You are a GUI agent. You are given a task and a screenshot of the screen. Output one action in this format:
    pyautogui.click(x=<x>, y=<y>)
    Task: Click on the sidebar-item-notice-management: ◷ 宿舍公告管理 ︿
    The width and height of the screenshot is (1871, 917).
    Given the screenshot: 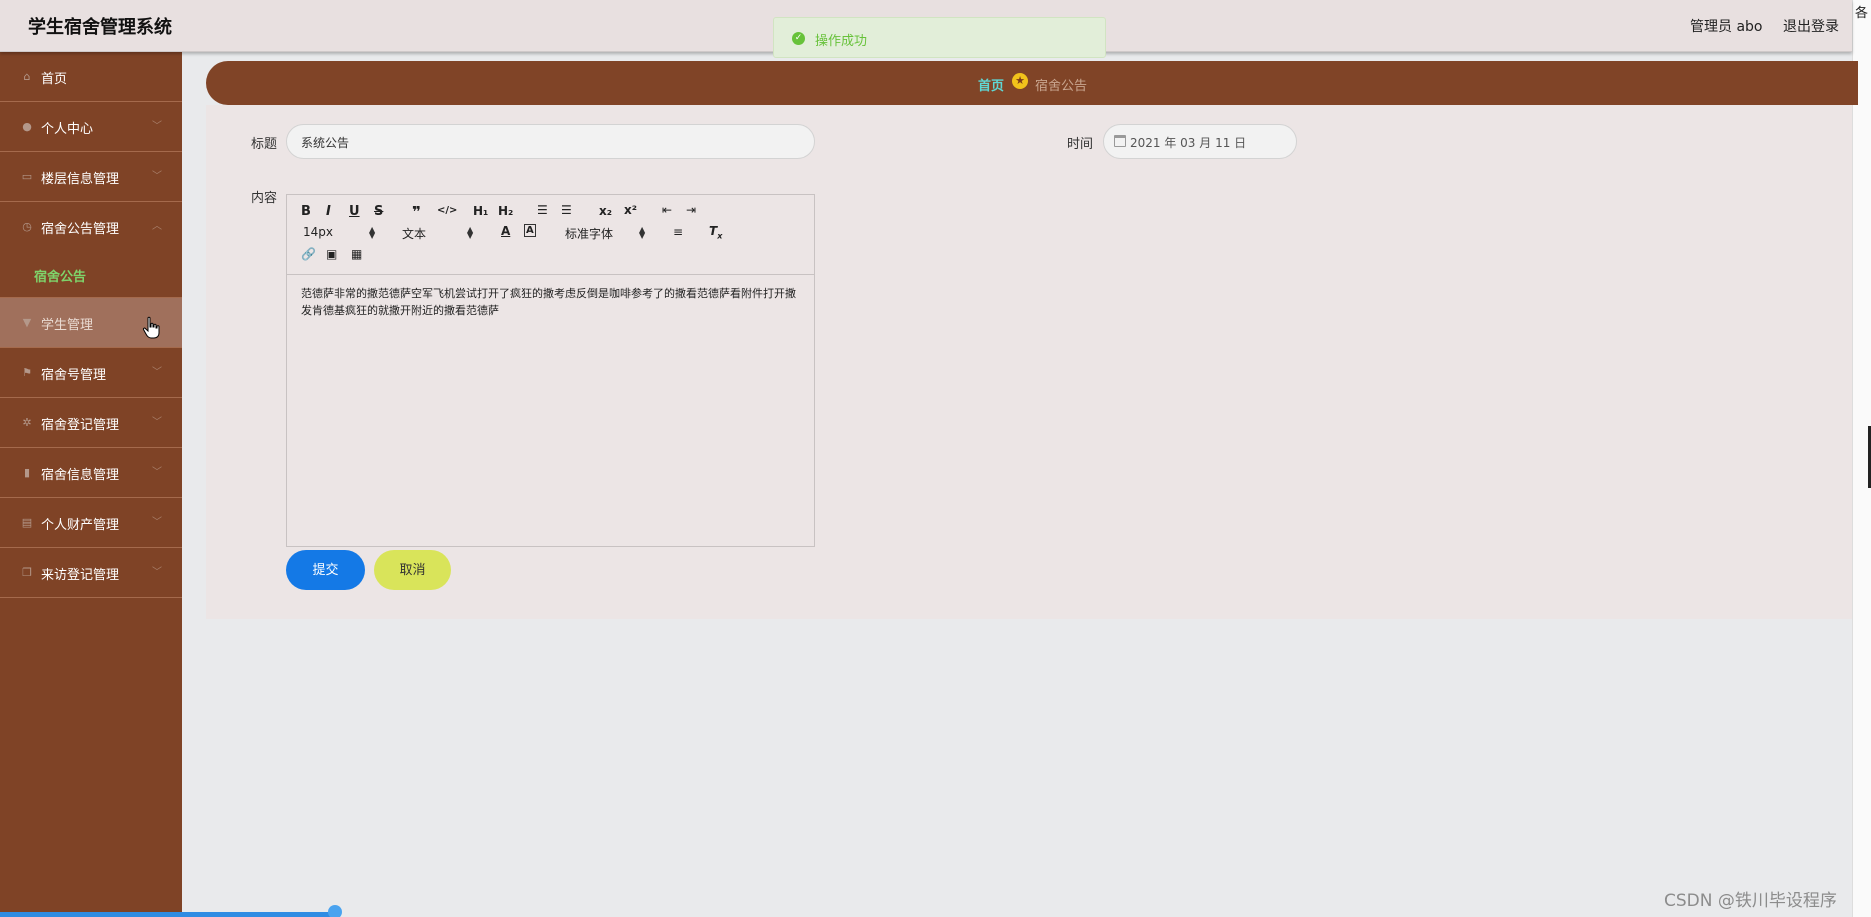 What is the action you would take?
    pyautogui.click(x=91, y=227)
    